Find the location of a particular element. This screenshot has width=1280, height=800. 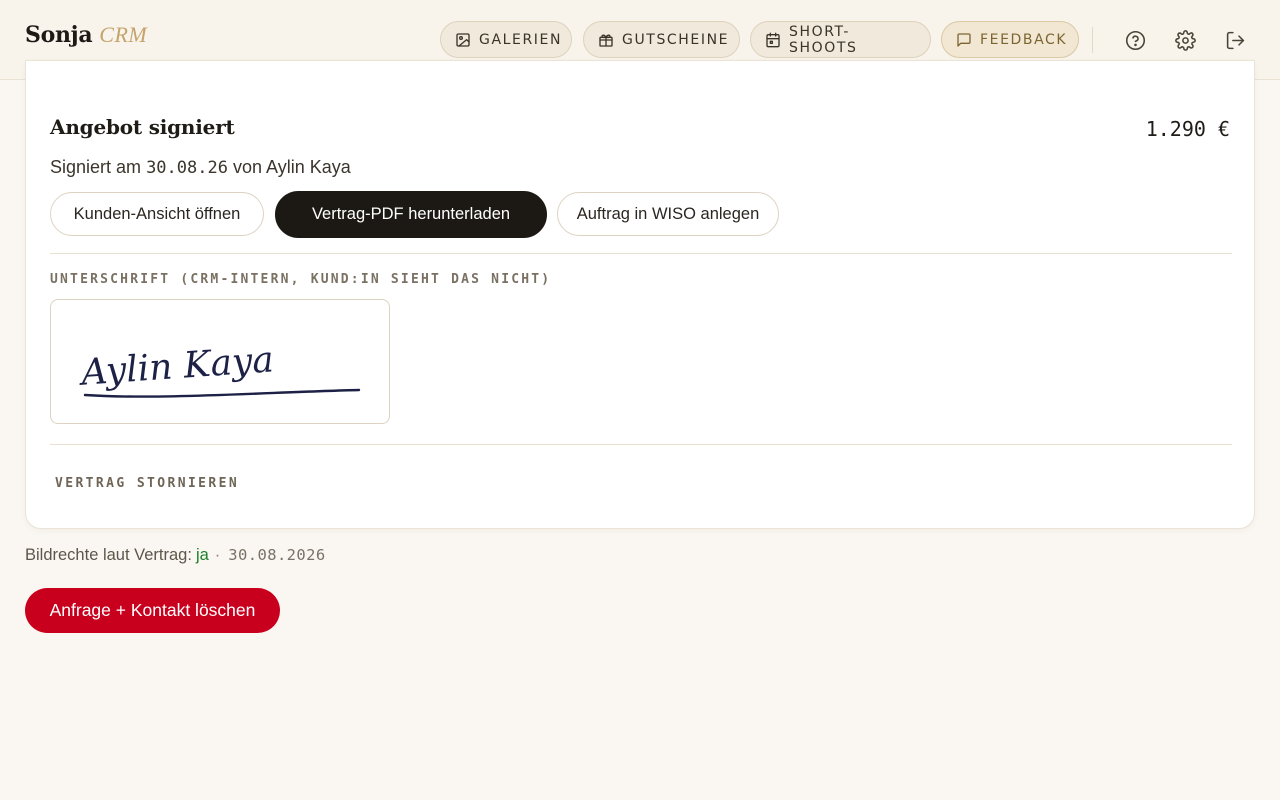

signed-date: 30.08.26 is located at coordinates (187, 168).